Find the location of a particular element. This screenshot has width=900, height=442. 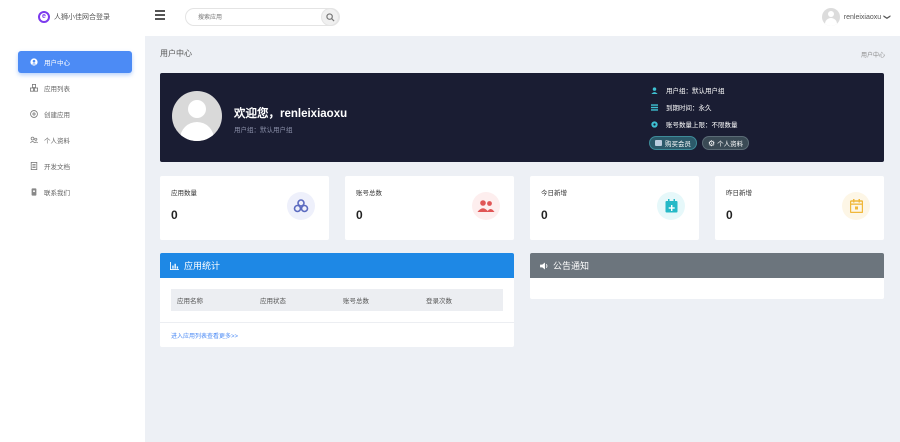

sidebar-item-profile: 个人资料 is located at coordinates (75, 140).